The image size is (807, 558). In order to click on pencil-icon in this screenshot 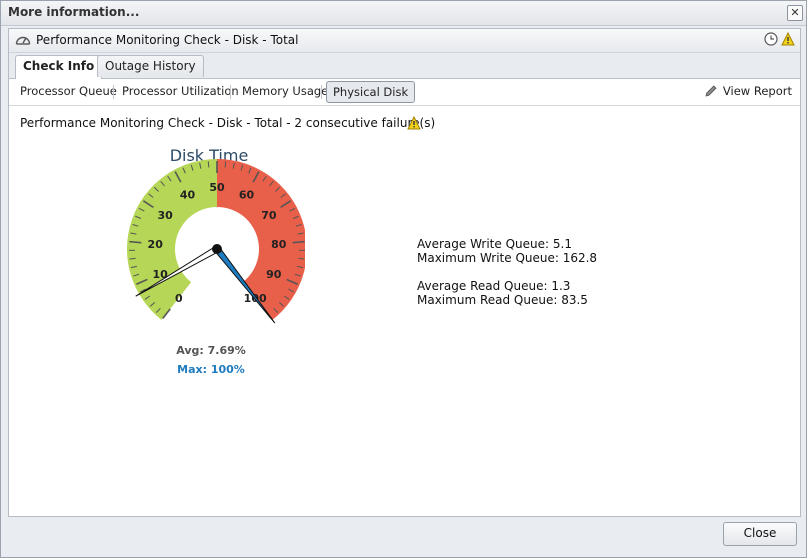, I will do `click(711, 91)`.